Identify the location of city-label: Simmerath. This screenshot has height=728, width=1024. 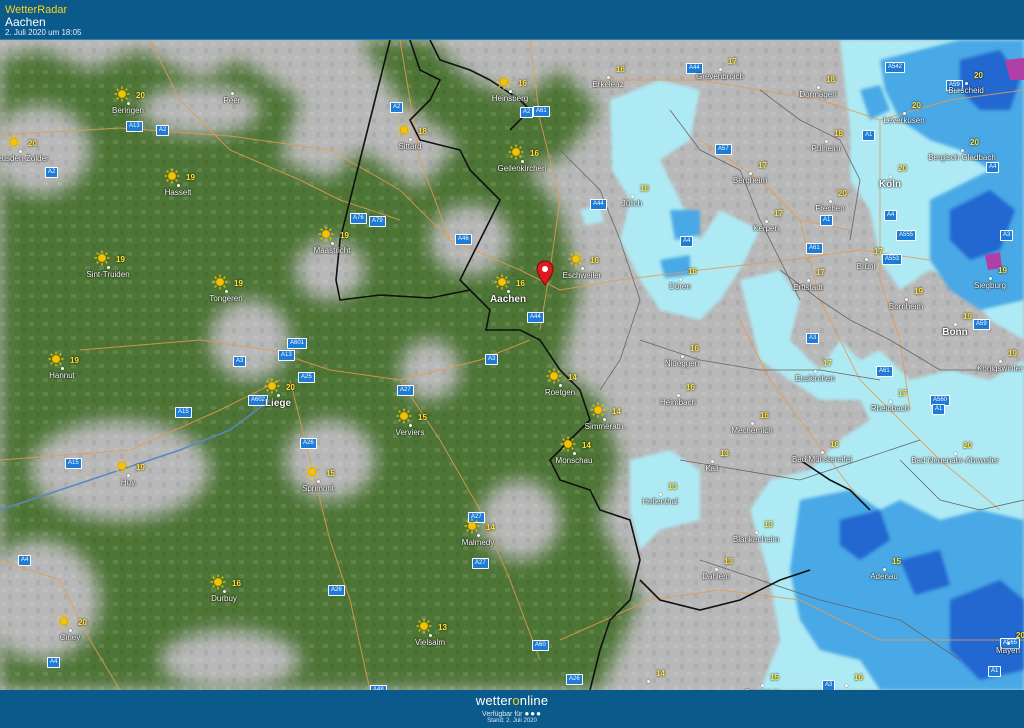
(604, 426).